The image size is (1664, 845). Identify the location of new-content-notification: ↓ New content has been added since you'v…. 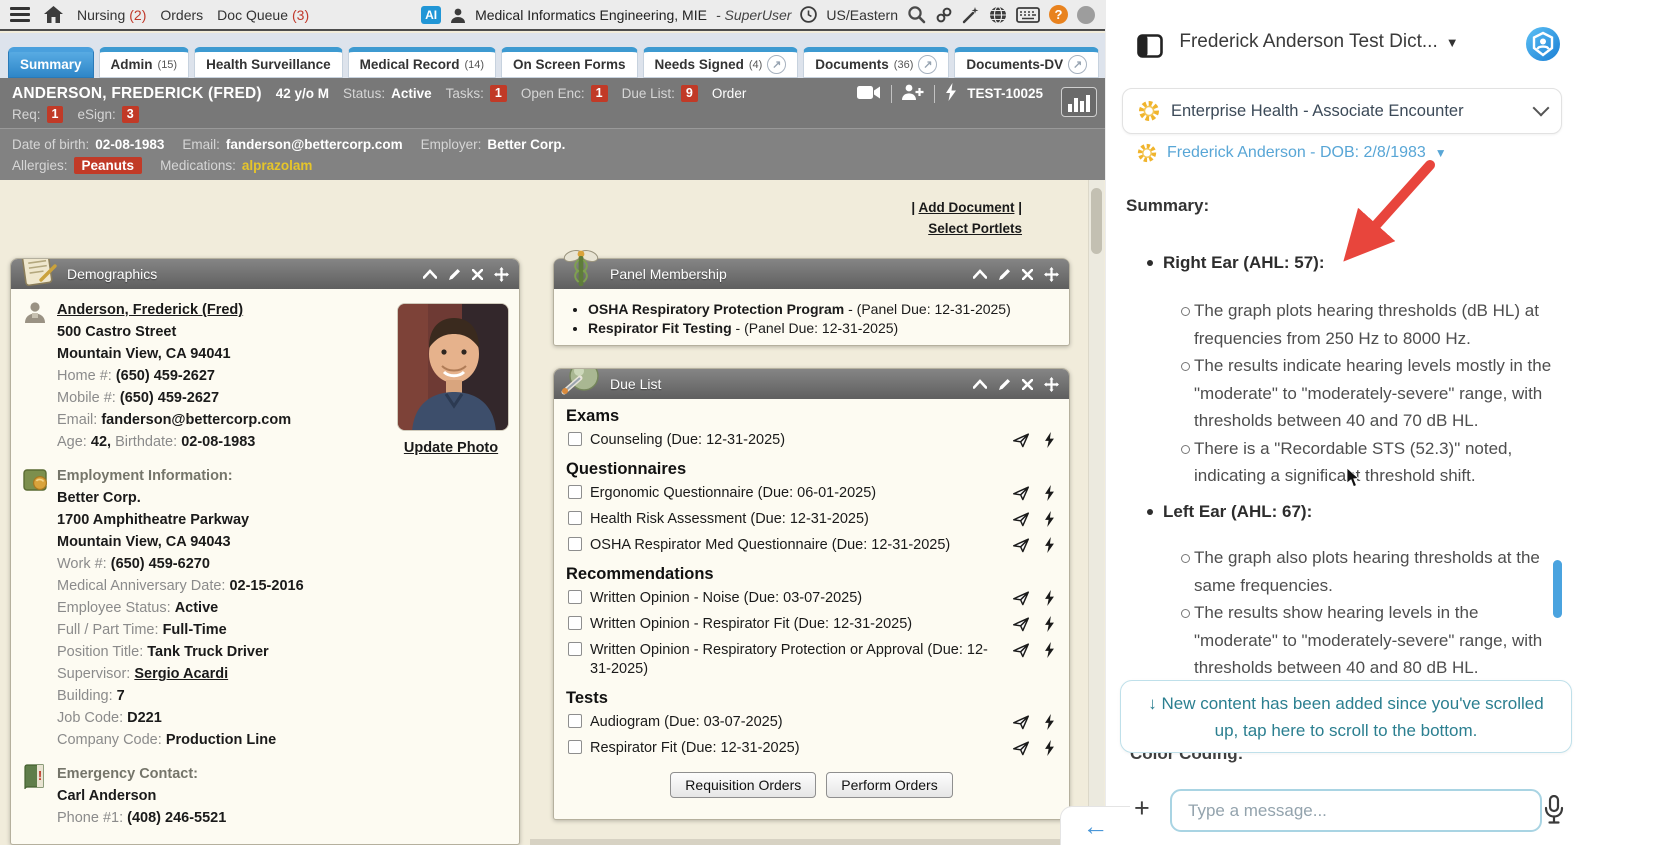
(1346, 716).